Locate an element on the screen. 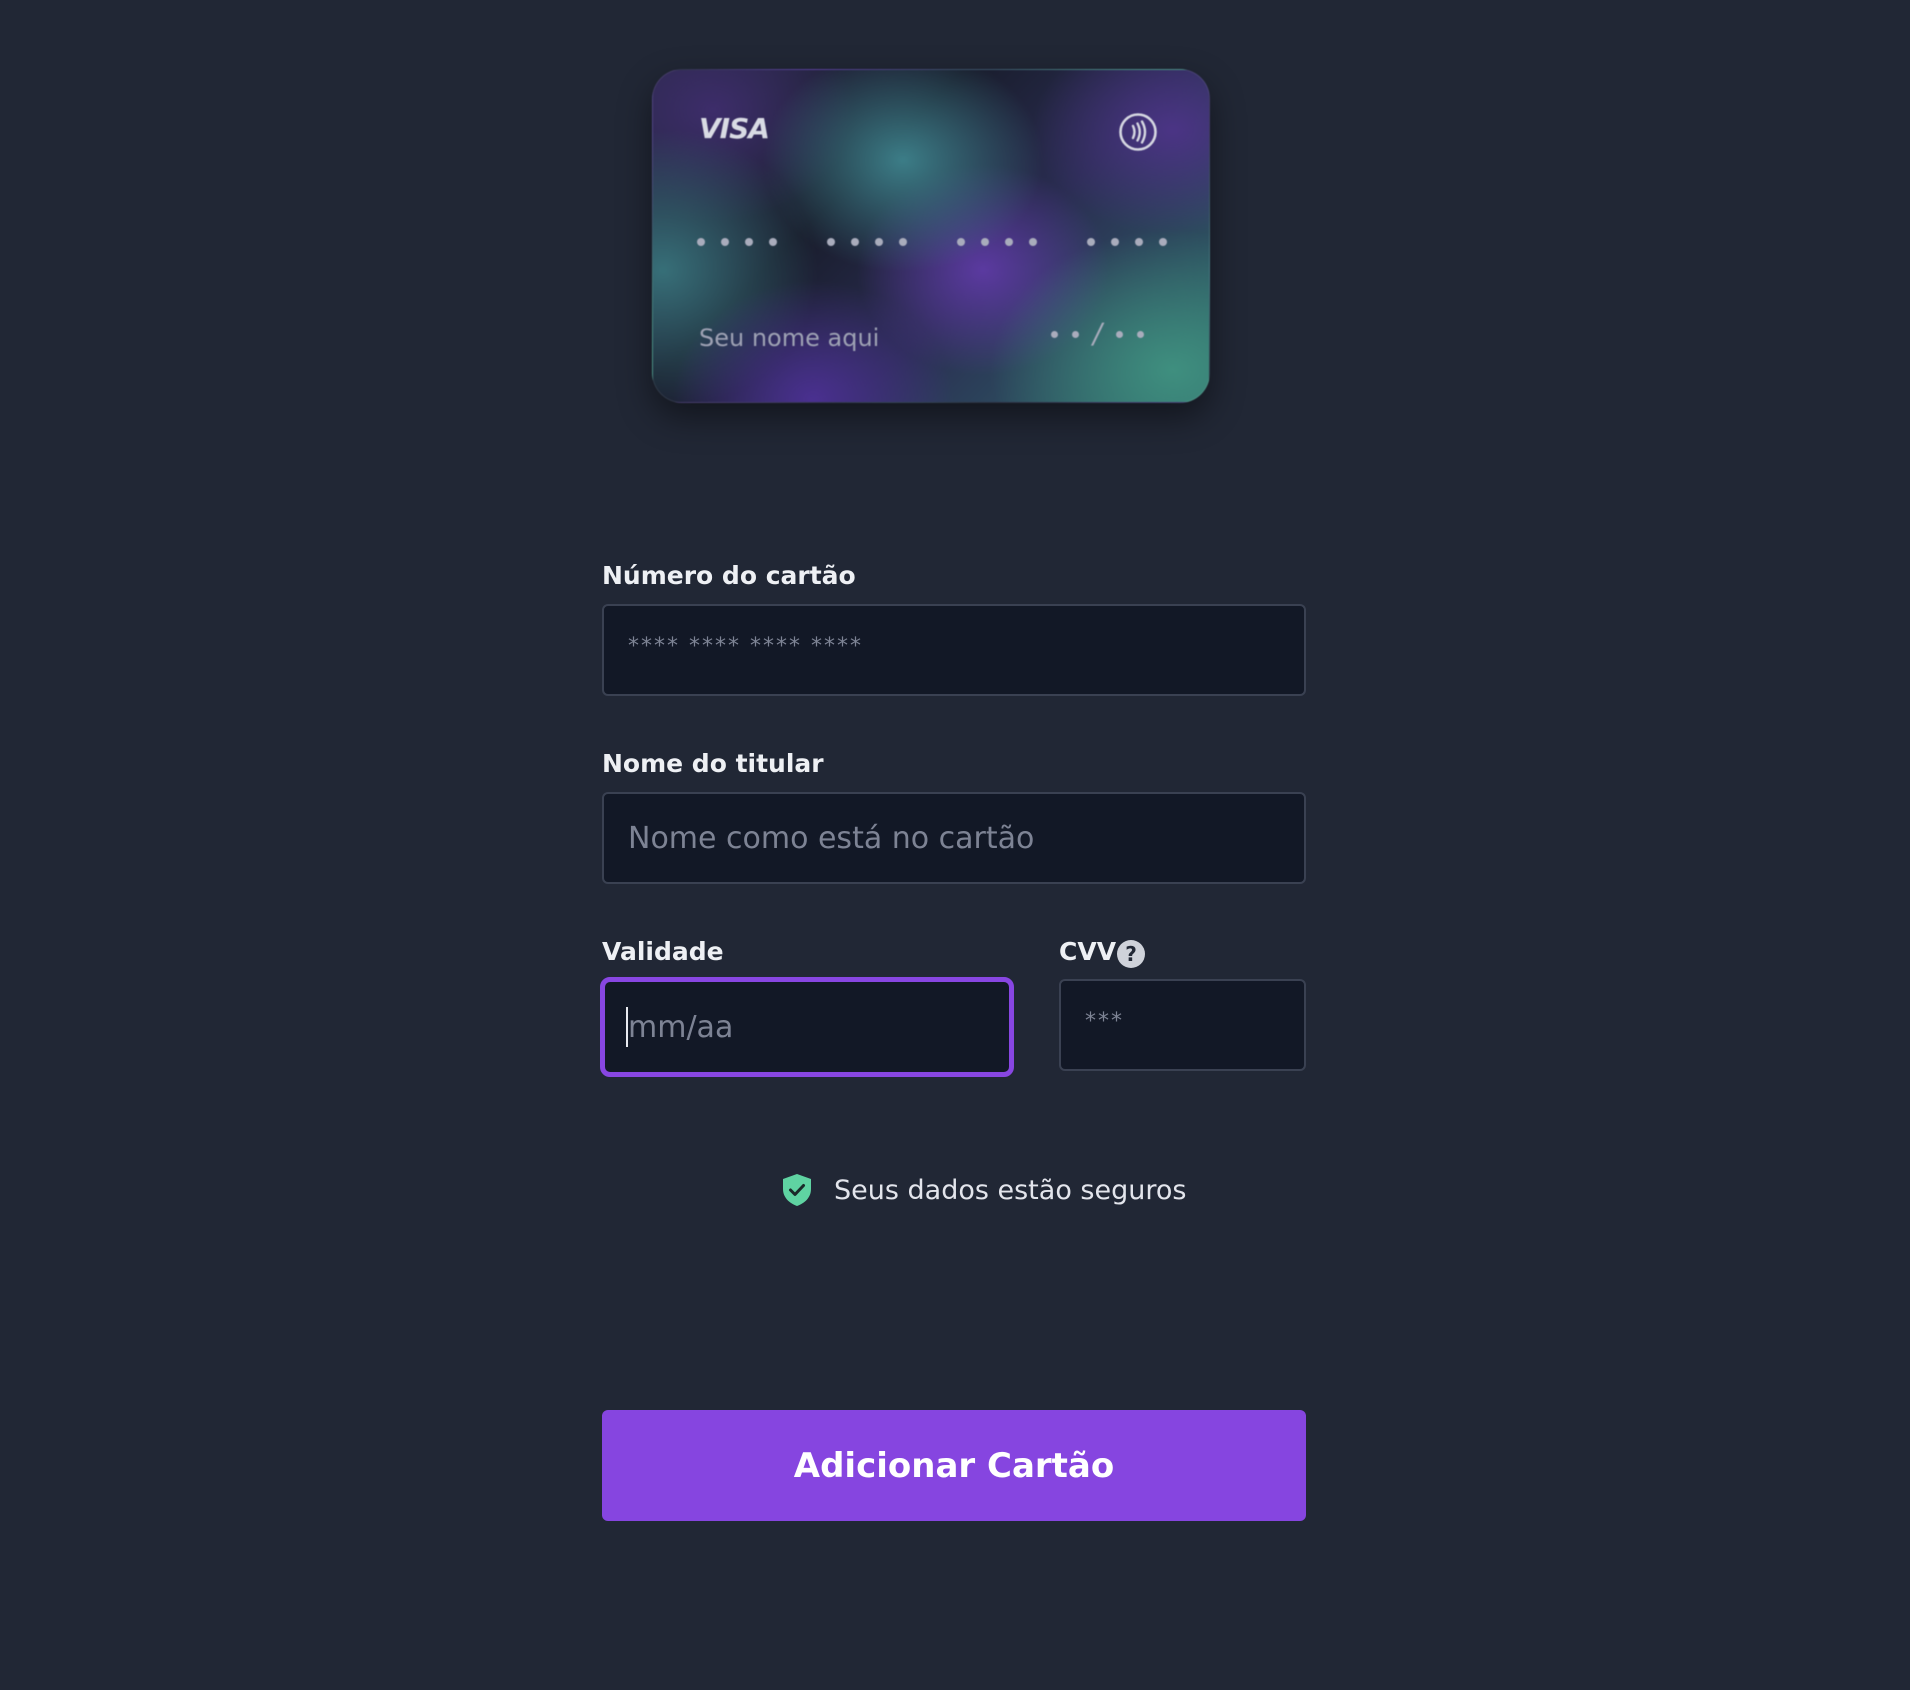  contactless-icon is located at coordinates (1138, 132).